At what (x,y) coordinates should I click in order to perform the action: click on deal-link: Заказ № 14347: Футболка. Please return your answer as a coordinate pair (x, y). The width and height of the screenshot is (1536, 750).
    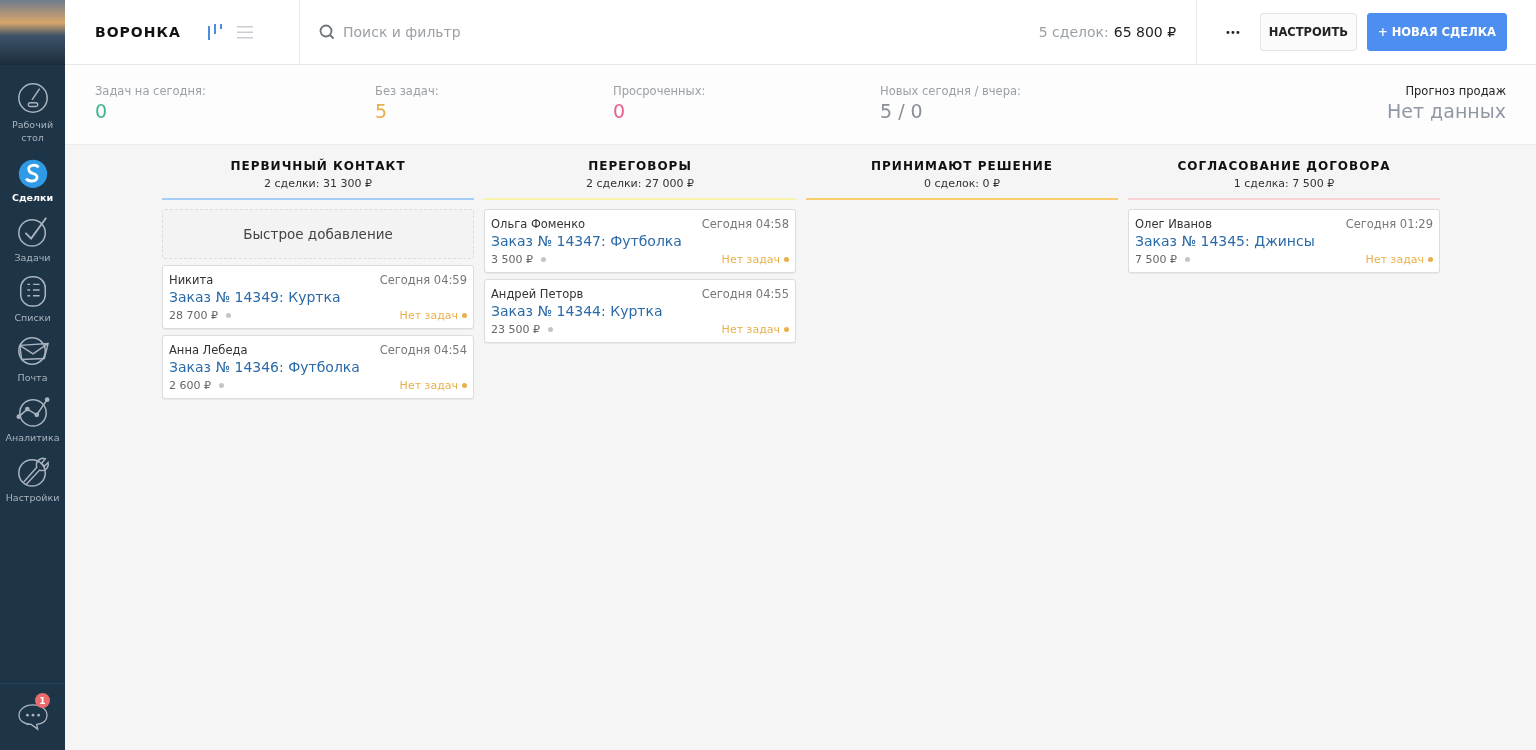
    Looking at the image, I should click on (586, 241).